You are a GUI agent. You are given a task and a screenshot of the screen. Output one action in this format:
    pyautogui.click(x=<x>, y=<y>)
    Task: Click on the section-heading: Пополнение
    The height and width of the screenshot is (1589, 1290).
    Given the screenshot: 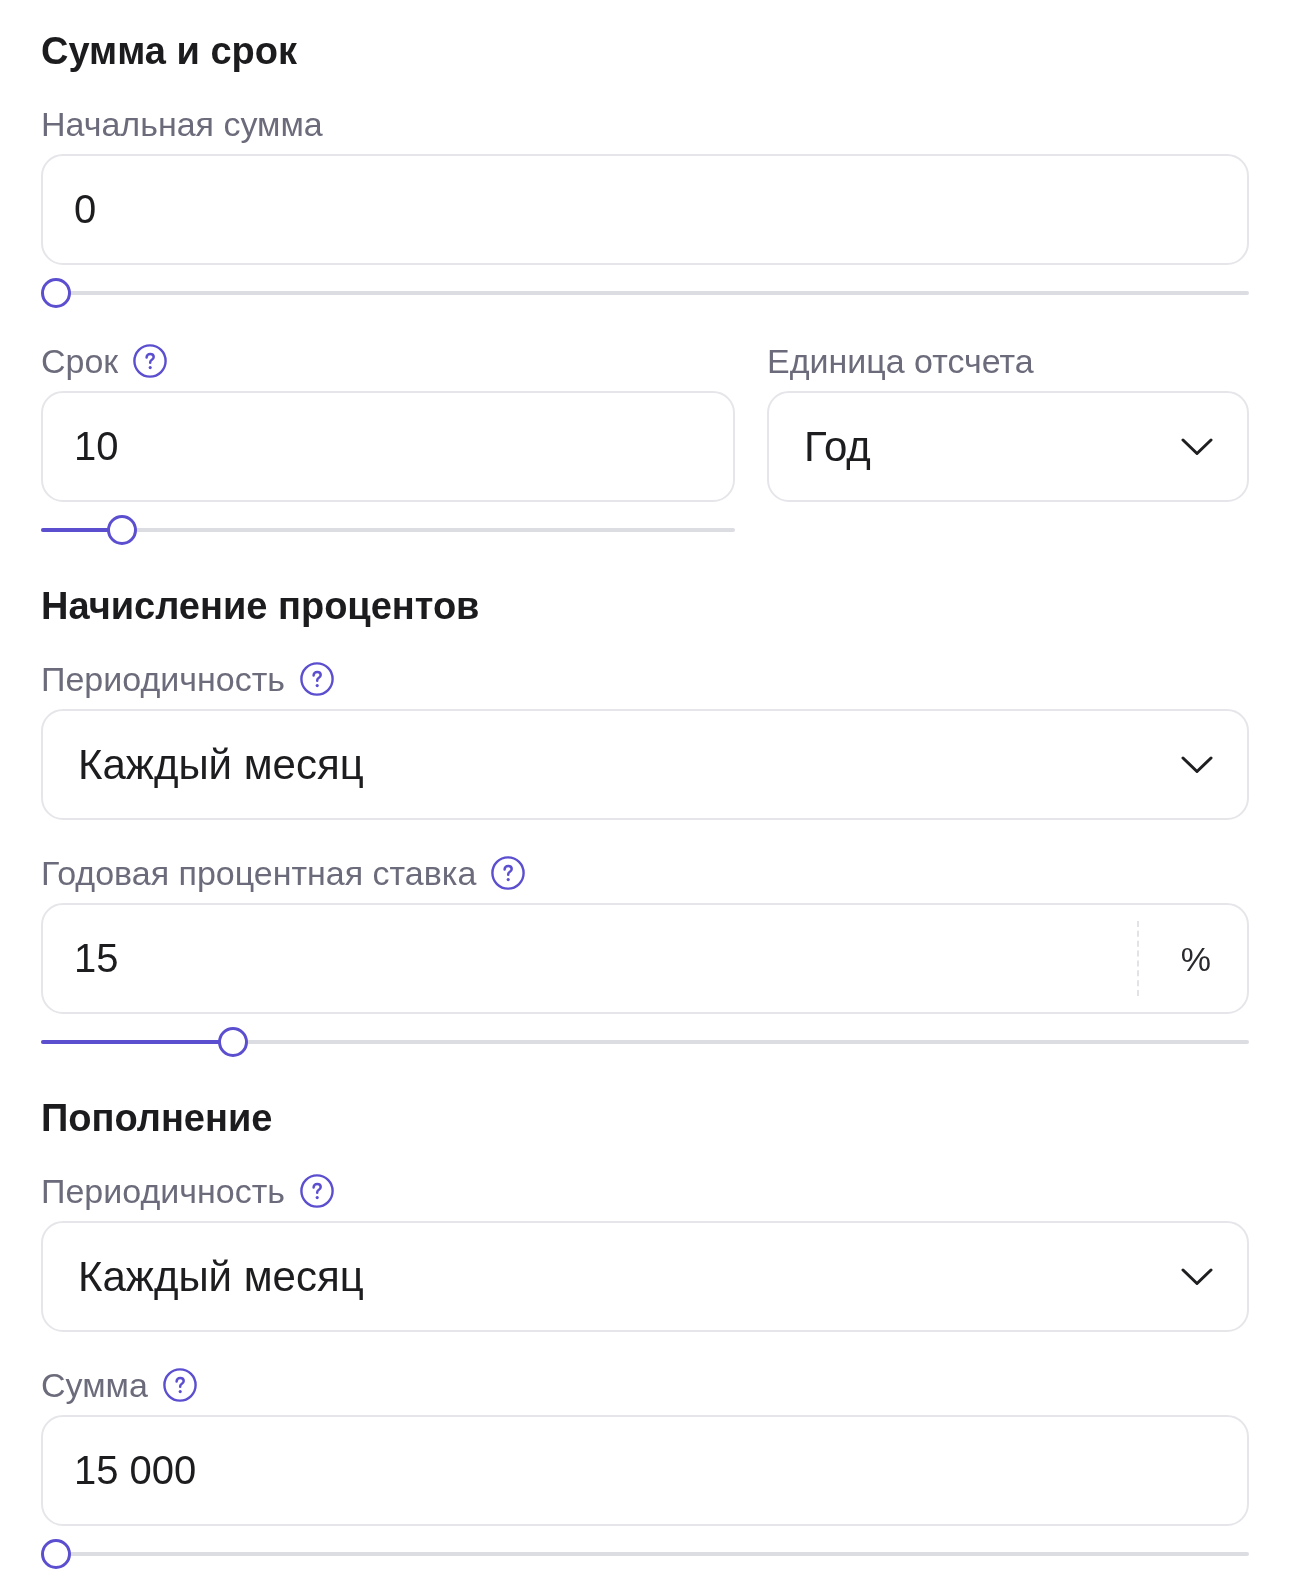 What is the action you would take?
    pyautogui.click(x=157, y=1118)
    